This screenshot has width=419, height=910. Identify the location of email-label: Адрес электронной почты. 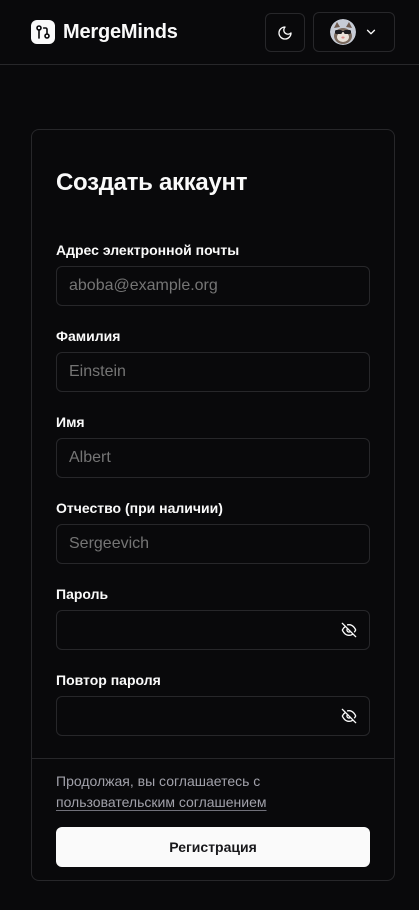
(148, 250).